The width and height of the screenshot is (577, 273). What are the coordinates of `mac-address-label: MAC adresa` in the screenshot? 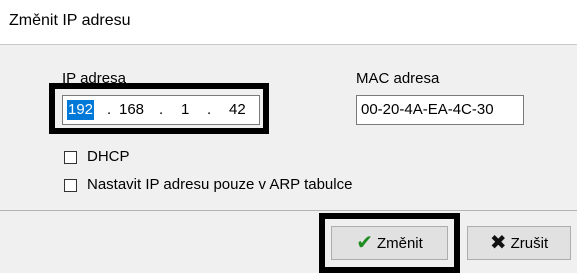 It's located at (398, 78).